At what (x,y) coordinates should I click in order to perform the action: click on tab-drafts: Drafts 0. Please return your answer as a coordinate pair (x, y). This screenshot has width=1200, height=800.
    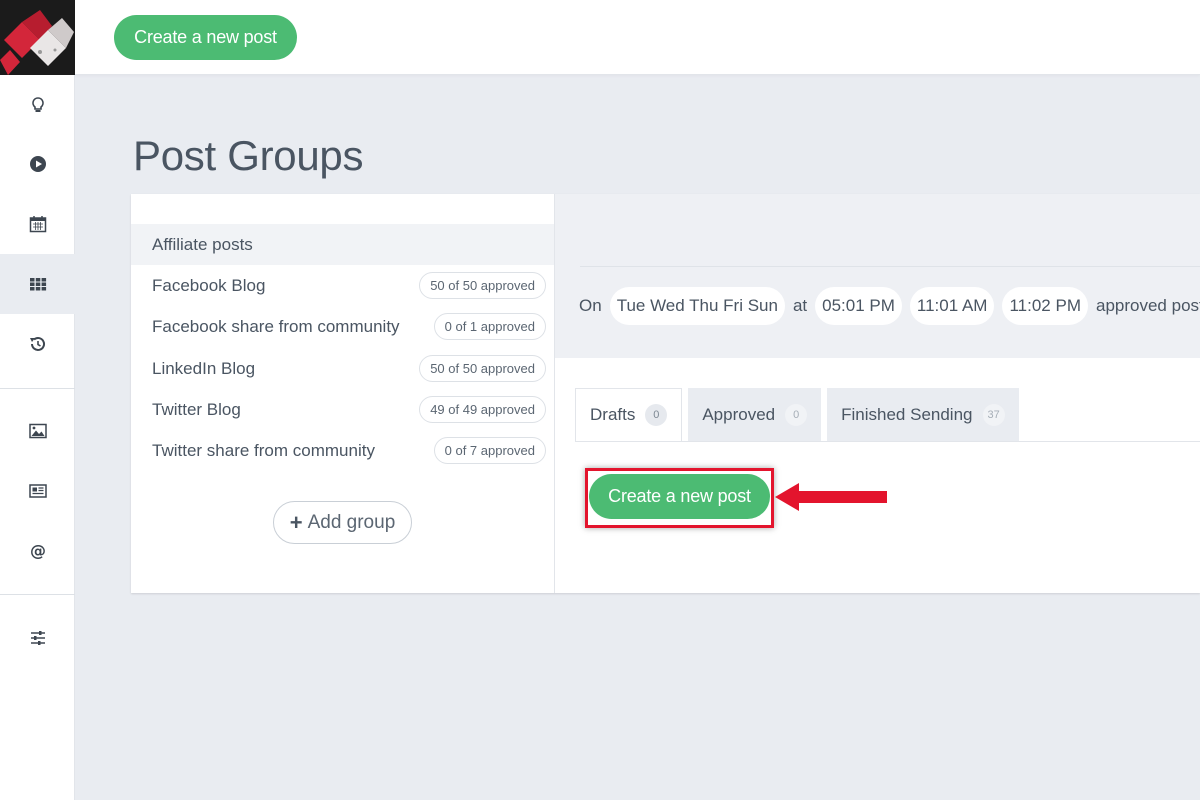
    Looking at the image, I should click on (629, 414).